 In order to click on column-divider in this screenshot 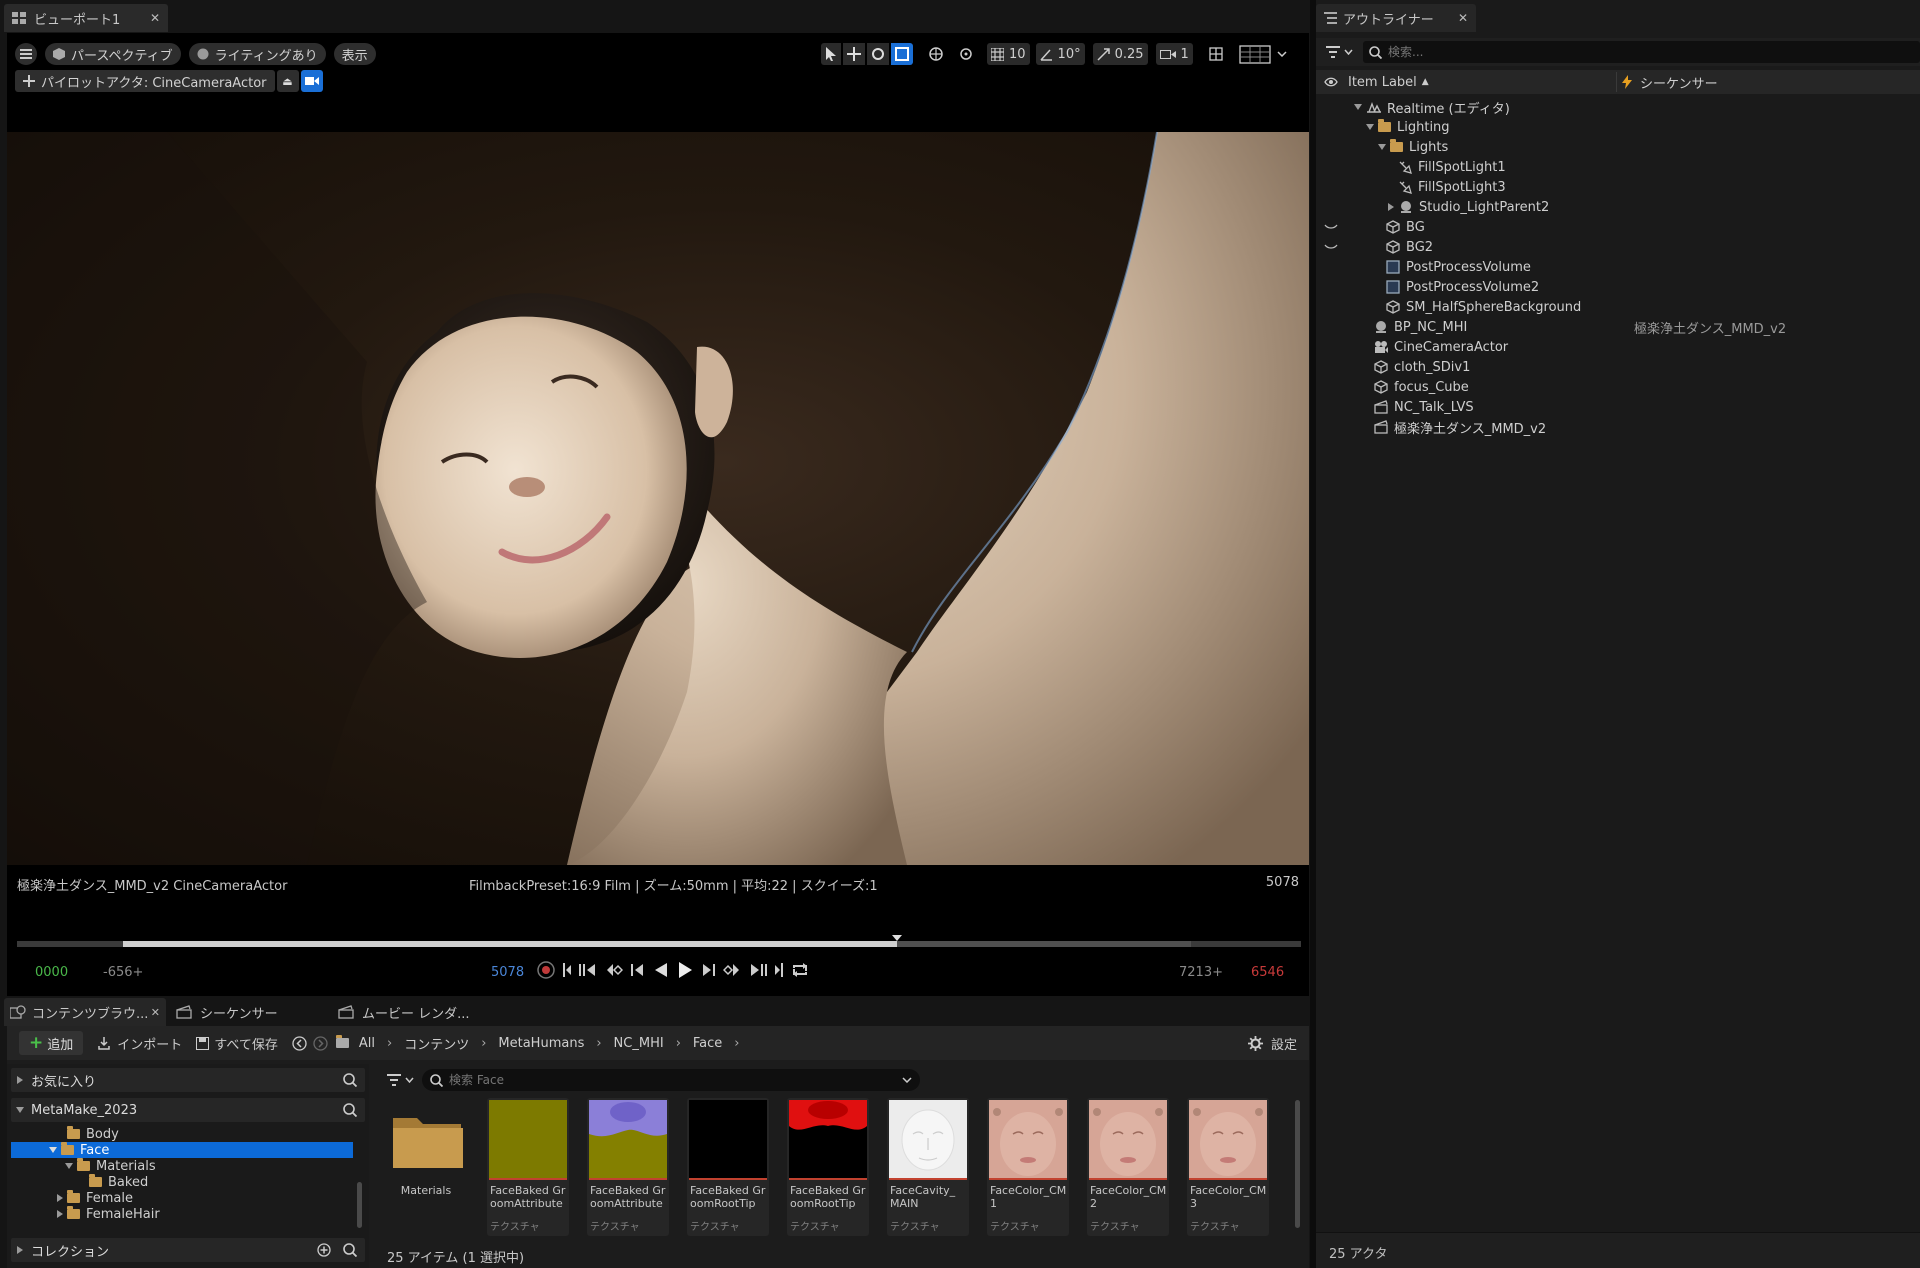, I will do `click(1616, 82)`.